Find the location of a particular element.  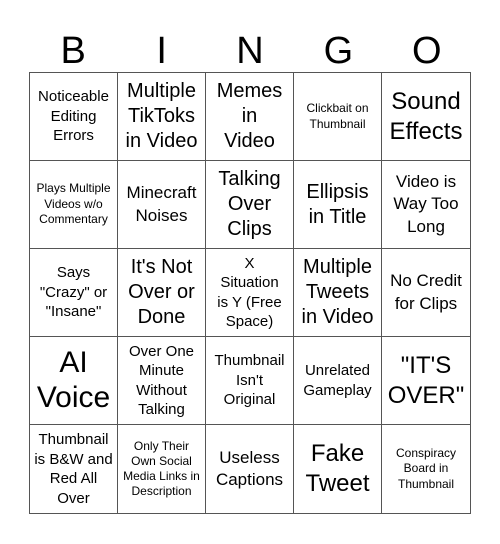

cell-text: Sound Effects is located at coordinates (426, 116).